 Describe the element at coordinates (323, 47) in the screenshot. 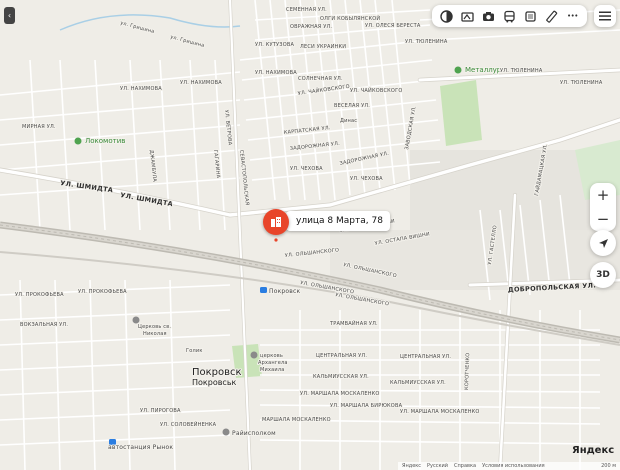

I see `street-lesi-ukrainki: ЛЕСИ УКРАИНКИ` at that location.